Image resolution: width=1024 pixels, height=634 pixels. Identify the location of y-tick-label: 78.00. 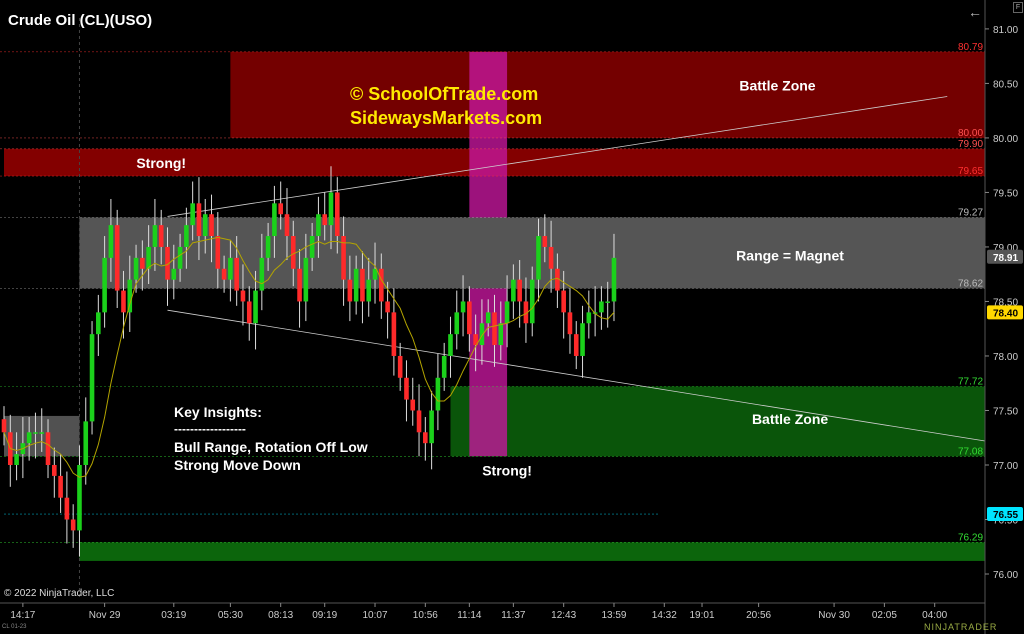
(1005, 357).